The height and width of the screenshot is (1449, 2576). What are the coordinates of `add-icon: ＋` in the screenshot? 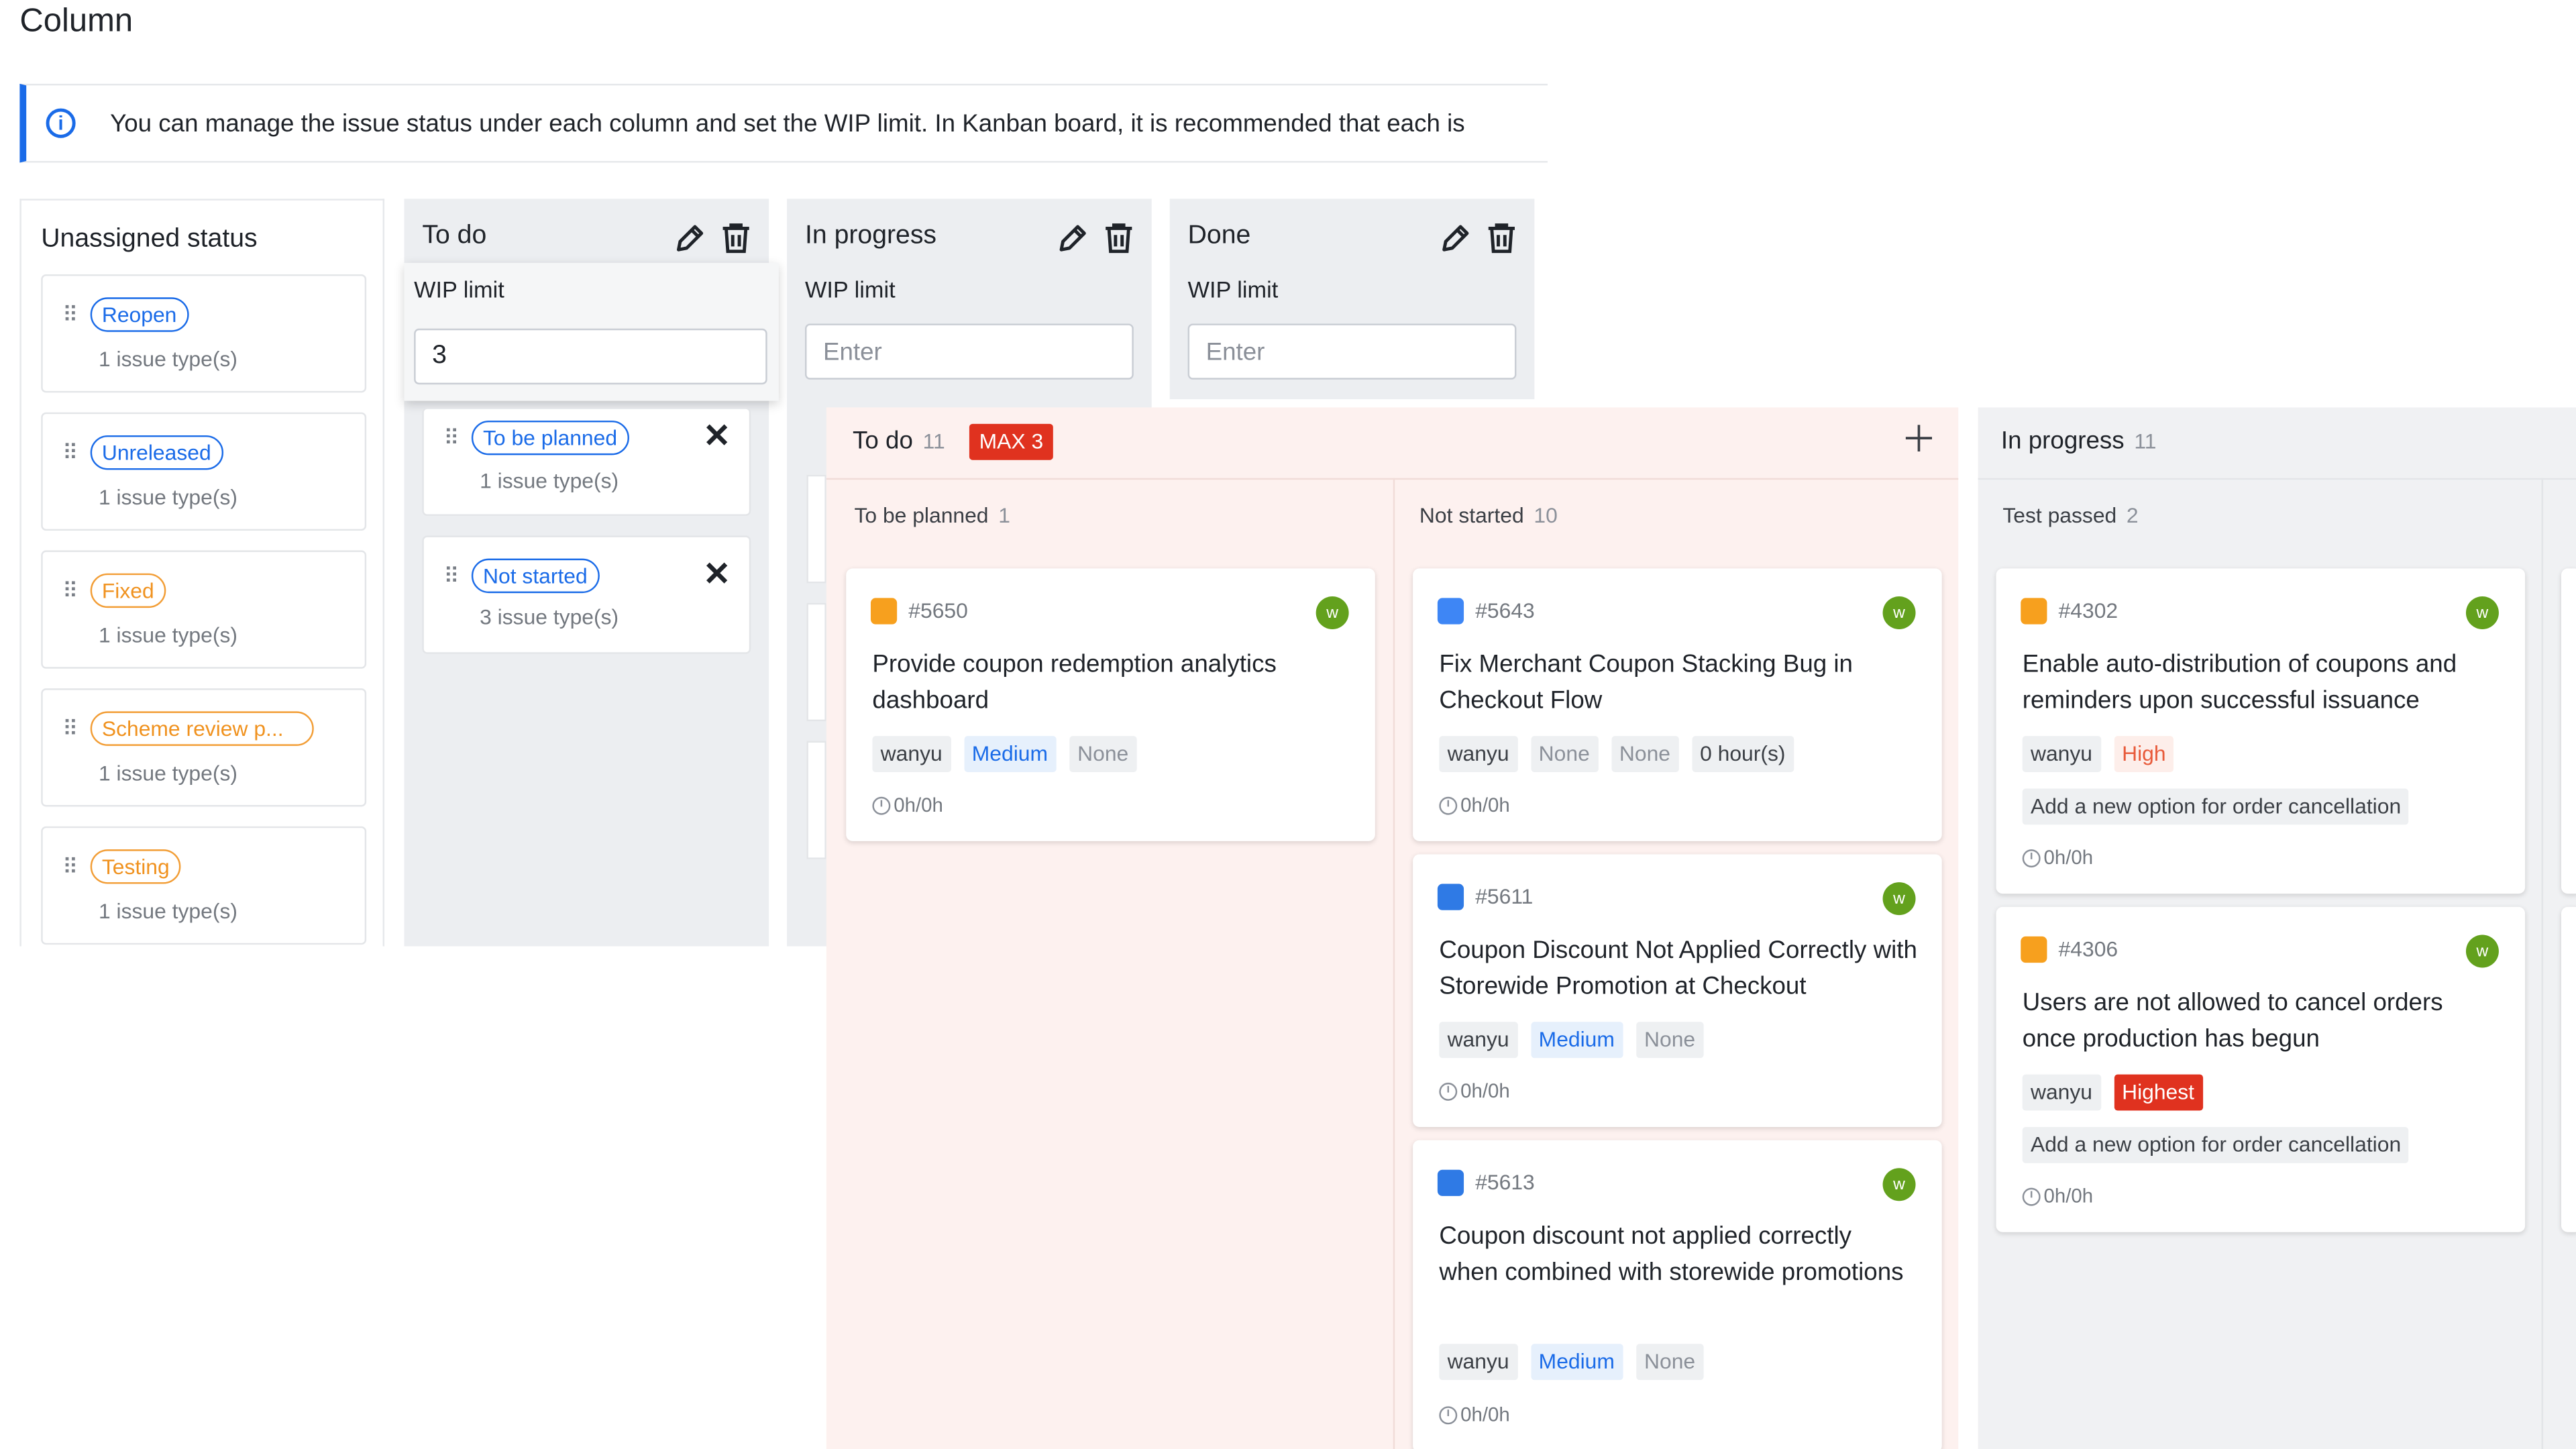 It's located at (1918, 439).